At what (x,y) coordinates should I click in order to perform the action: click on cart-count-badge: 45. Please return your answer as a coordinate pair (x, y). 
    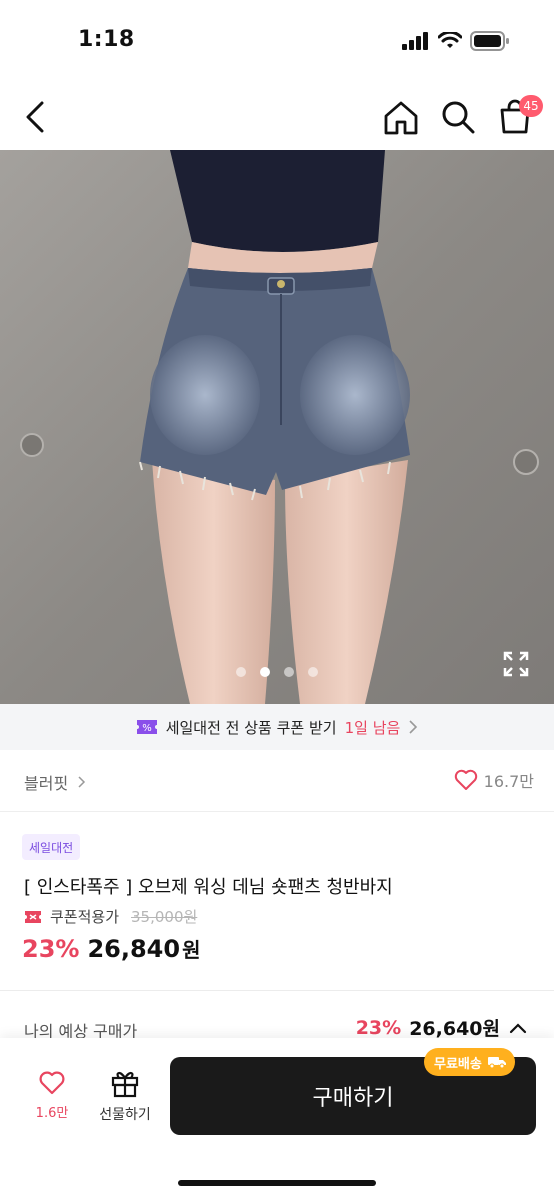
    Looking at the image, I should click on (531, 106).